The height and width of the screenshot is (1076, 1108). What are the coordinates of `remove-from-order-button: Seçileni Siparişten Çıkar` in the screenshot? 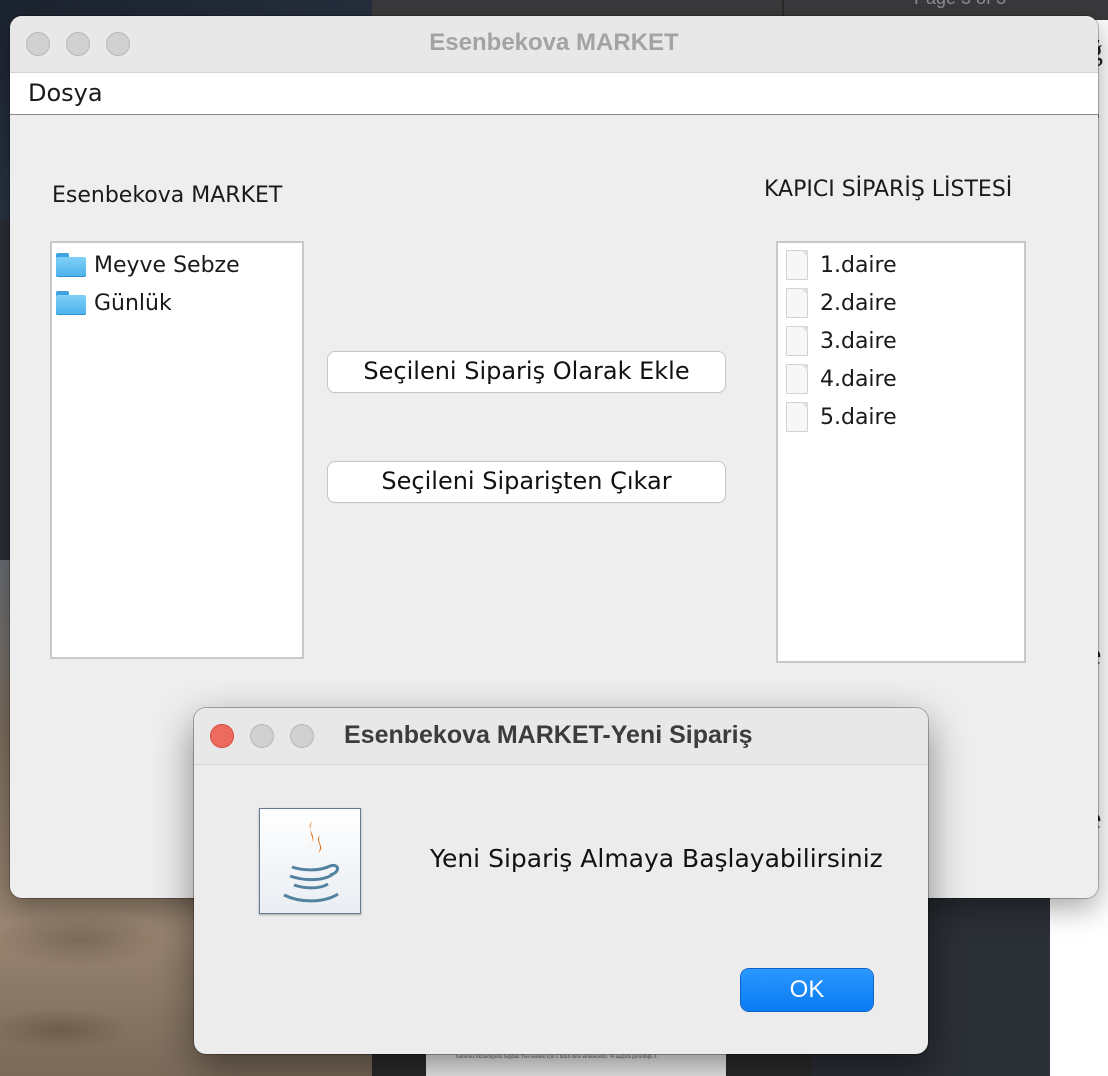 It's located at (526, 482).